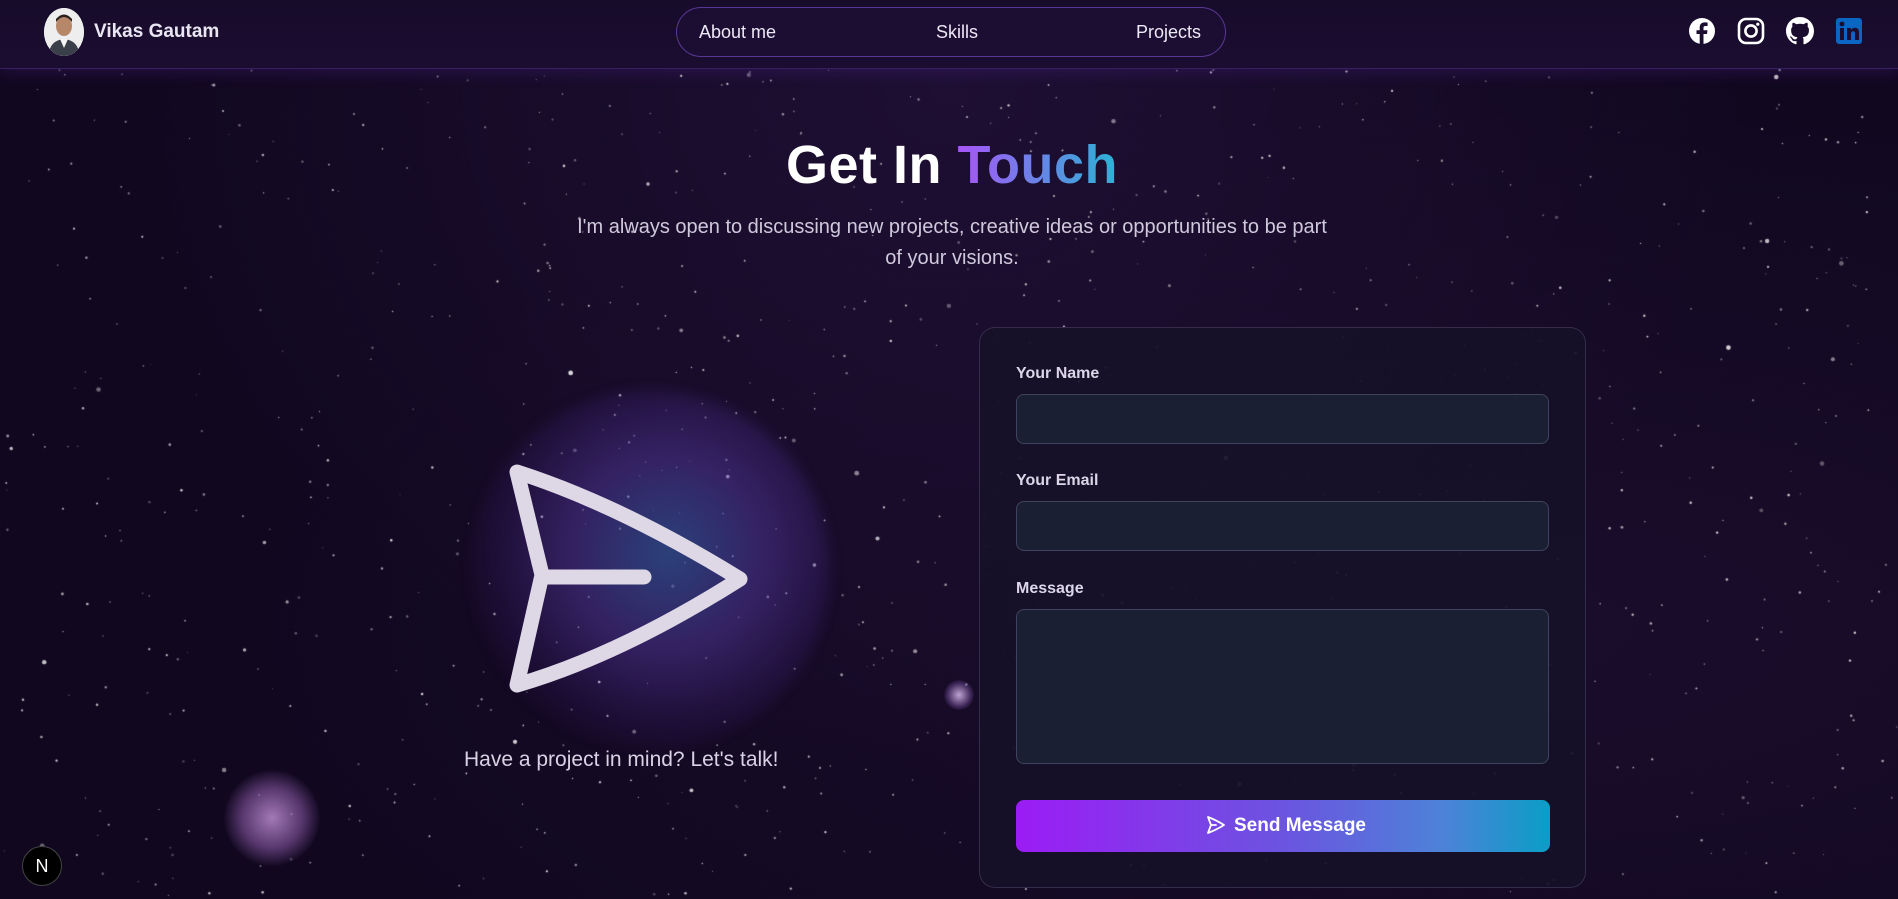 This screenshot has height=899, width=1898. Describe the element at coordinates (737, 32) in the screenshot. I see `nav-about-me: About me` at that location.